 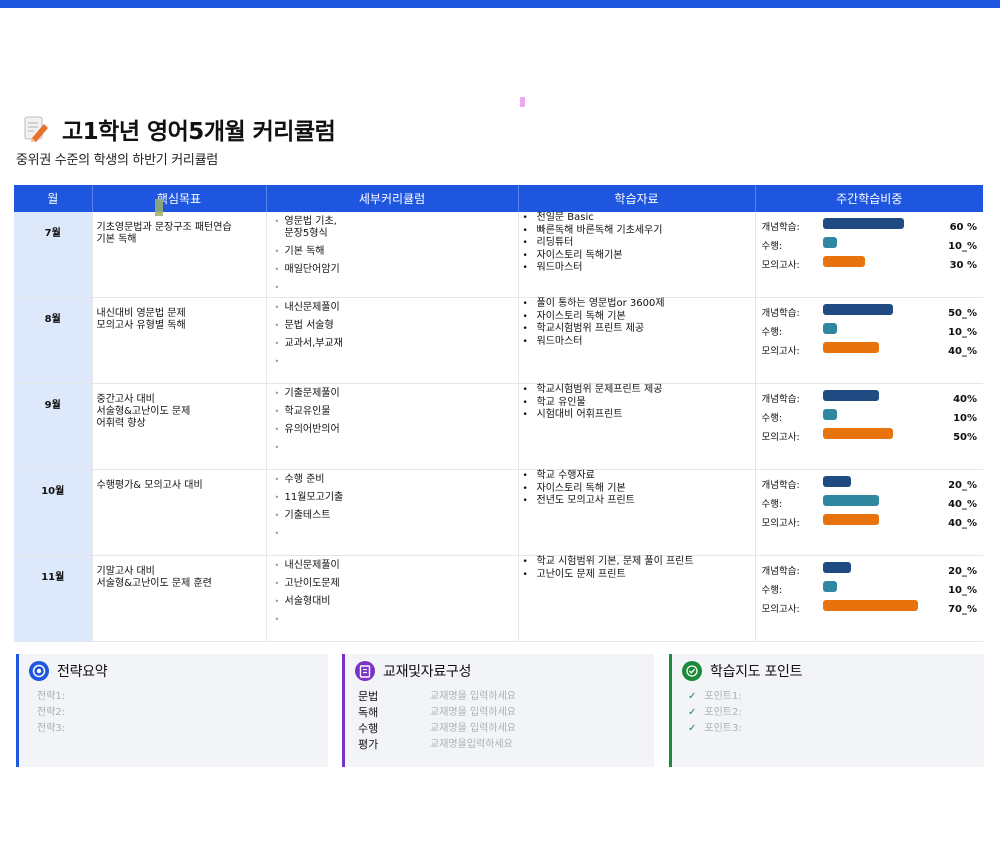 I want to click on goal-cell: 수행평가& 모의고사 대비, so click(x=178, y=512).